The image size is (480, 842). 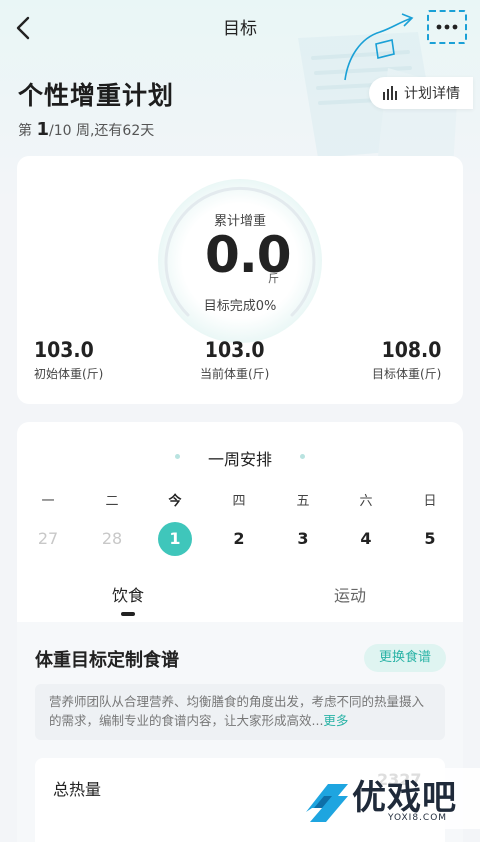 What do you see at coordinates (240, 306) in the screenshot?
I see `goal-completion: 目标完成0%` at bounding box center [240, 306].